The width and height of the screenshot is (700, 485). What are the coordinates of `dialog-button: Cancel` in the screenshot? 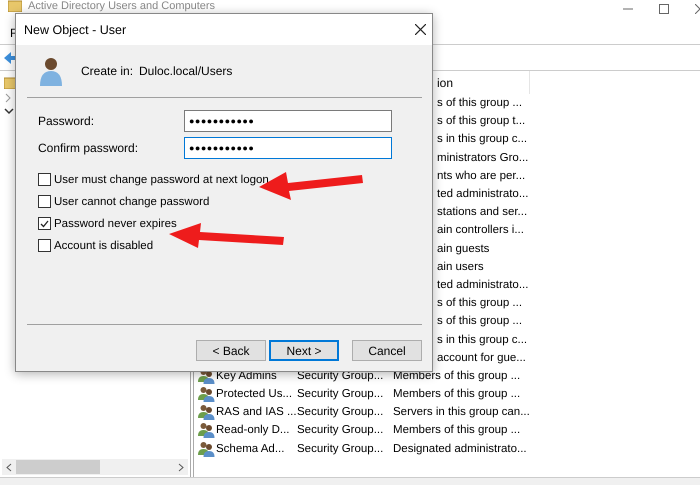 It's located at (387, 350).